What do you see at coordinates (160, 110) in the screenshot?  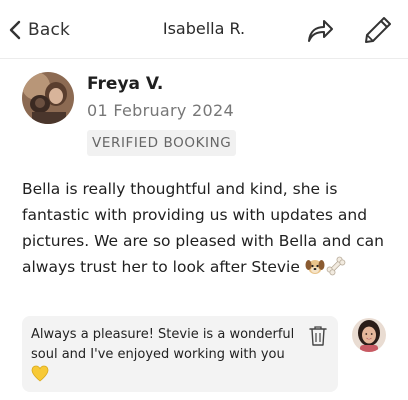 I see `review-date: 01 February 2024` at bounding box center [160, 110].